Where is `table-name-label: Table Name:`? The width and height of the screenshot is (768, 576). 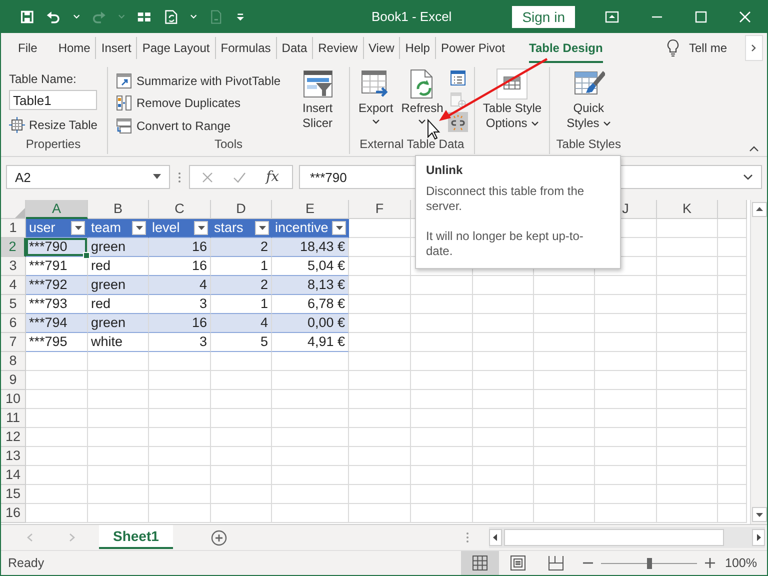 table-name-label: Table Name: is located at coordinates (43, 79).